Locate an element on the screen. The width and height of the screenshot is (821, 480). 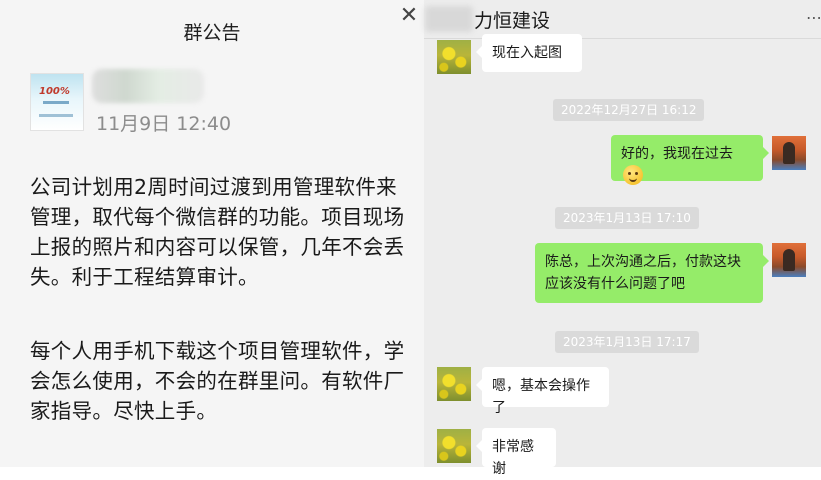
outgoing-message: 陈总，上次沟通之后，付款这块应该没有什么问题了吧 is located at coordinates (652, 273).